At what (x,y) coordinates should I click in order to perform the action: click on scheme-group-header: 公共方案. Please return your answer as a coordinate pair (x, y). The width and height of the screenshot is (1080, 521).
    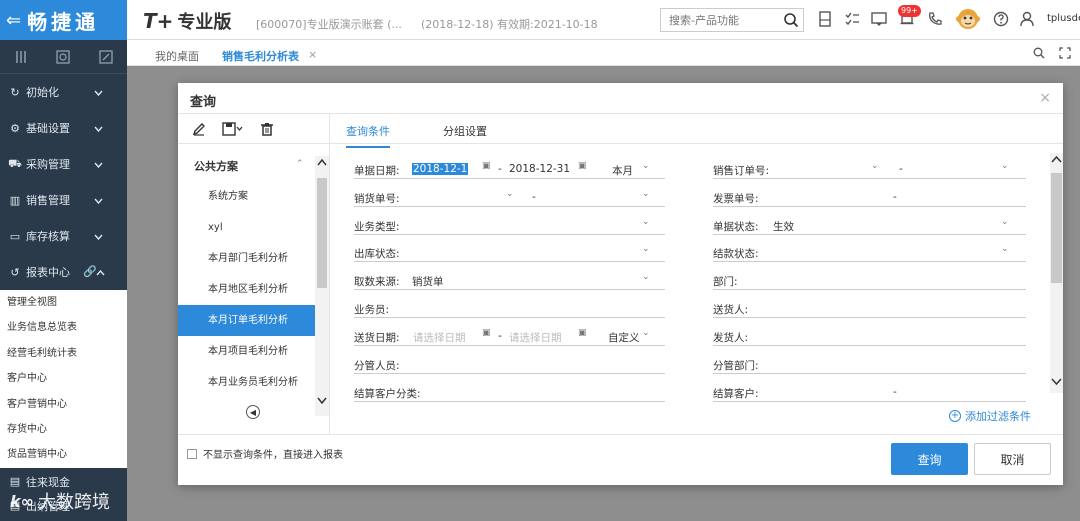
    Looking at the image, I should click on (216, 166).